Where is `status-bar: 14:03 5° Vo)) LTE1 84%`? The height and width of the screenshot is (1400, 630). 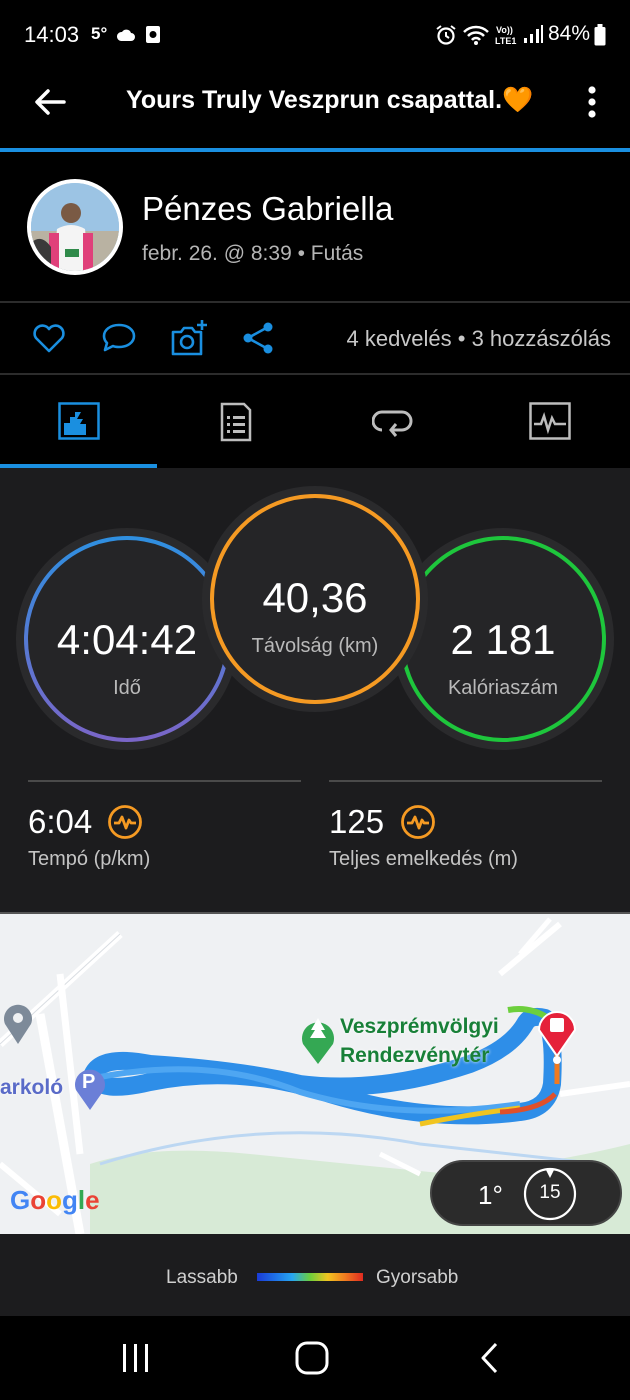
status-bar: 14:03 5° Vo)) LTE1 84% is located at coordinates (315, 35).